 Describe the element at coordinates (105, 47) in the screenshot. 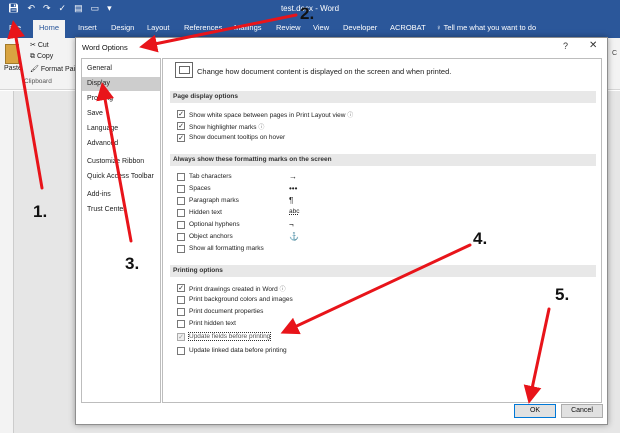

I see `dialog-title: Word Options` at that location.